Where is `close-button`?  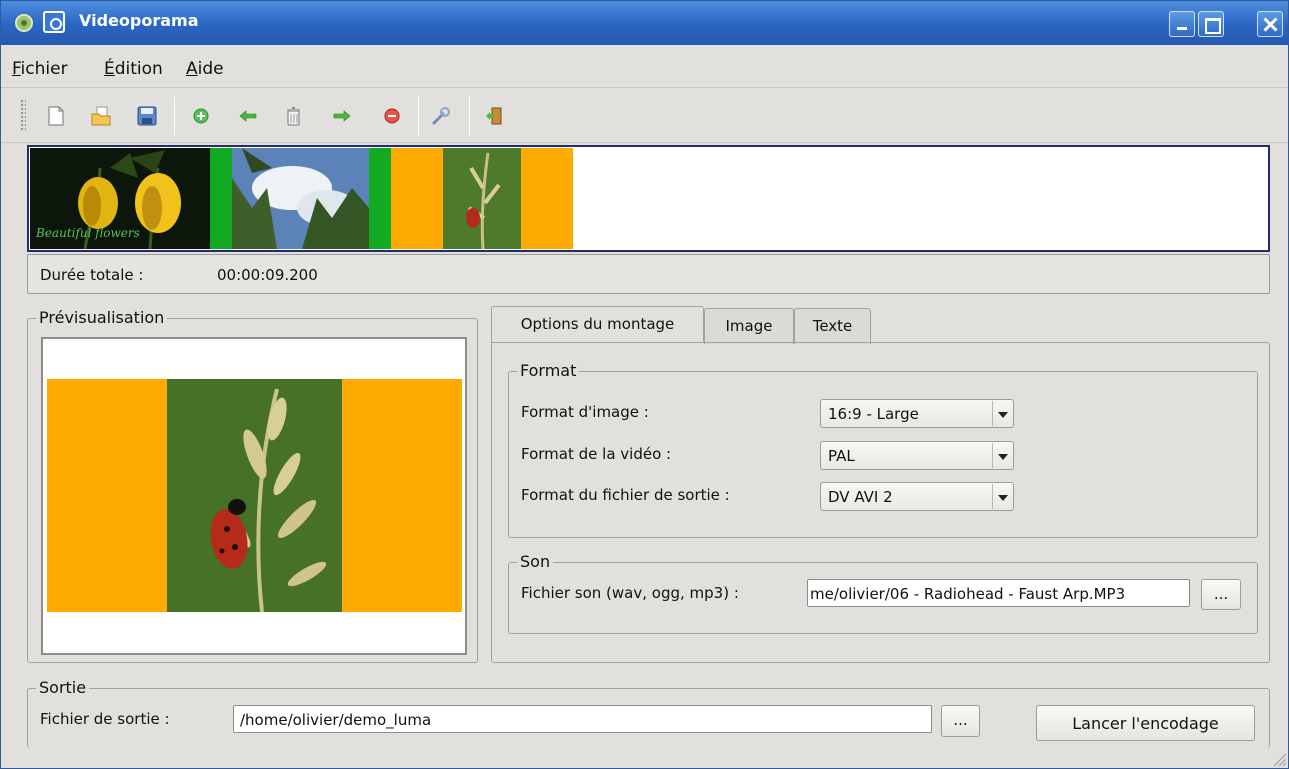
close-button is located at coordinates (1270, 24).